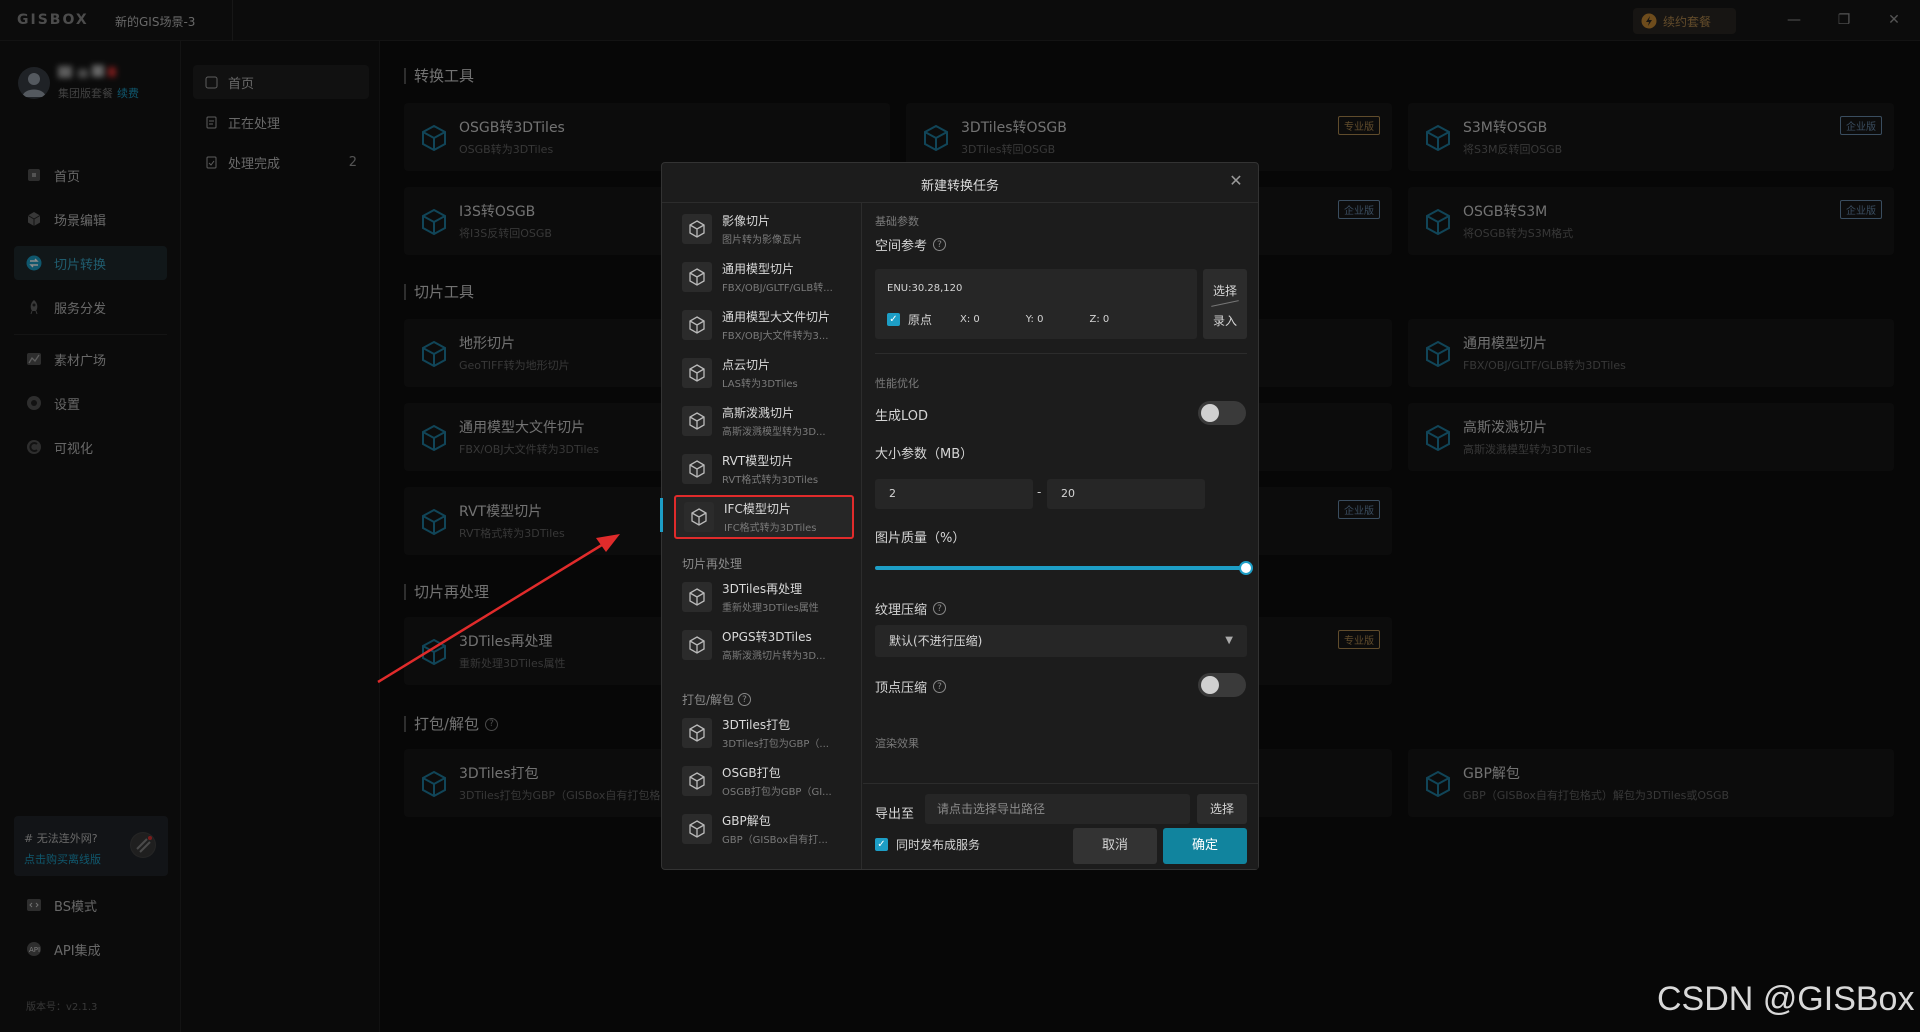 The width and height of the screenshot is (1920, 1032). What do you see at coordinates (1236, 181) in the screenshot?
I see `close-modal-button: ✕` at bounding box center [1236, 181].